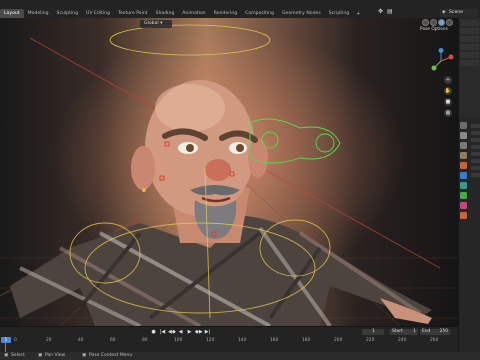  I want to click on status-context-menu: Pose Context Menu, so click(111, 355).